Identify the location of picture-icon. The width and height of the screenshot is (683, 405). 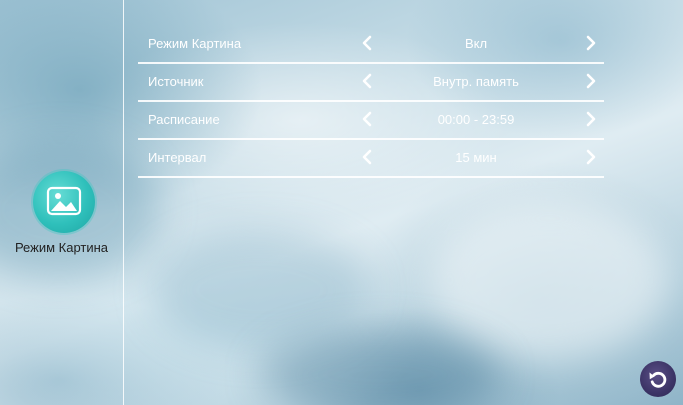
(64, 201).